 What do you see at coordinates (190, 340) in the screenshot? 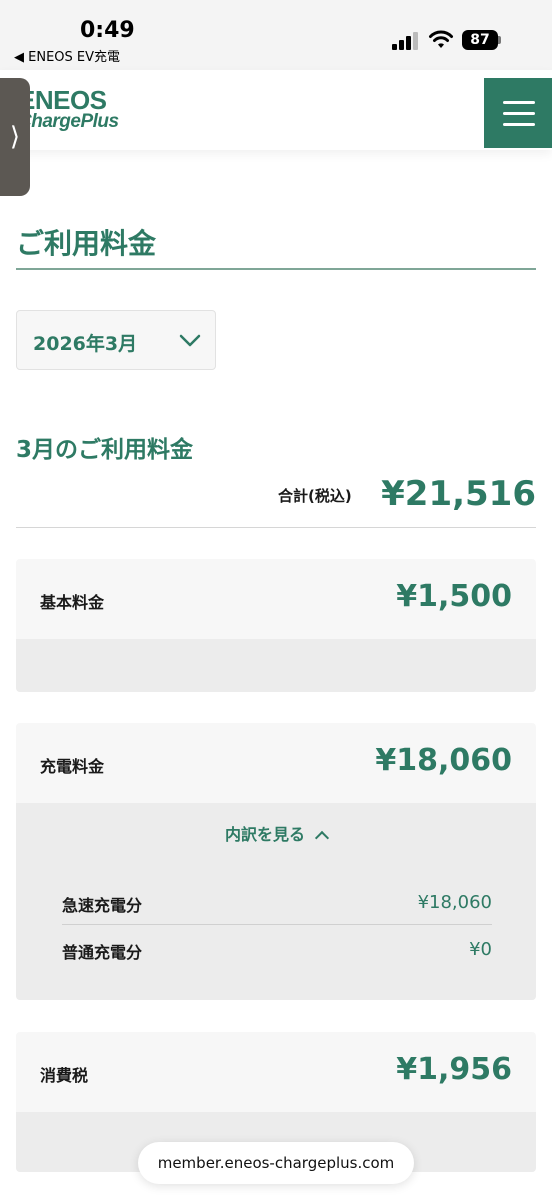
I see `chevron-down-icon` at bounding box center [190, 340].